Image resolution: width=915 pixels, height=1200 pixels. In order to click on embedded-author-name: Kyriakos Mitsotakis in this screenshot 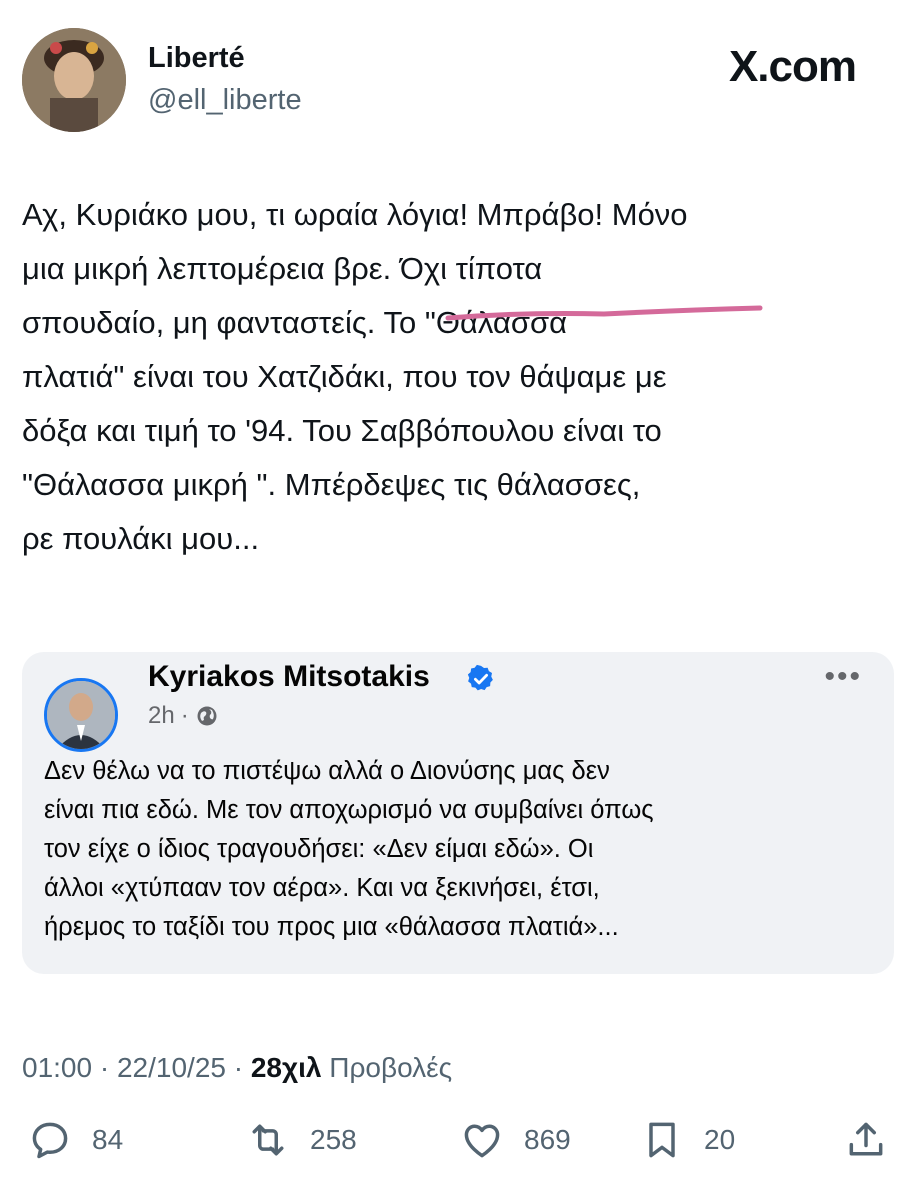, I will do `click(289, 677)`.